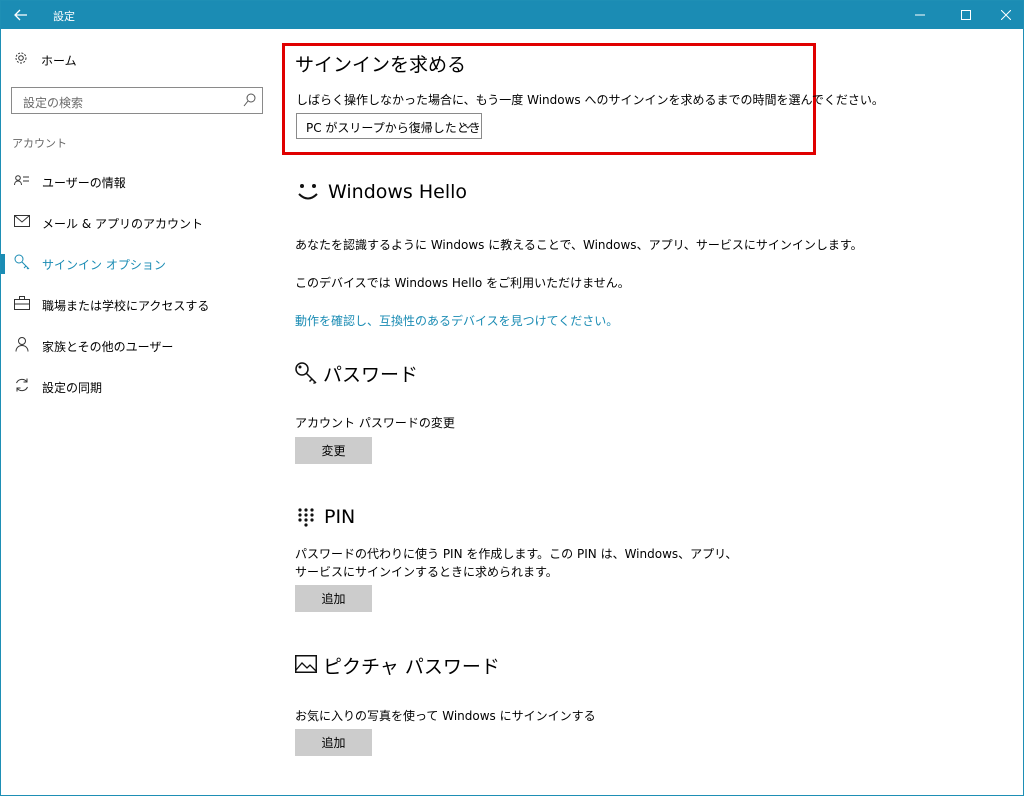  Describe the element at coordinates (64, 16) in the screenshot. I see `window-title: 設定` at that location.